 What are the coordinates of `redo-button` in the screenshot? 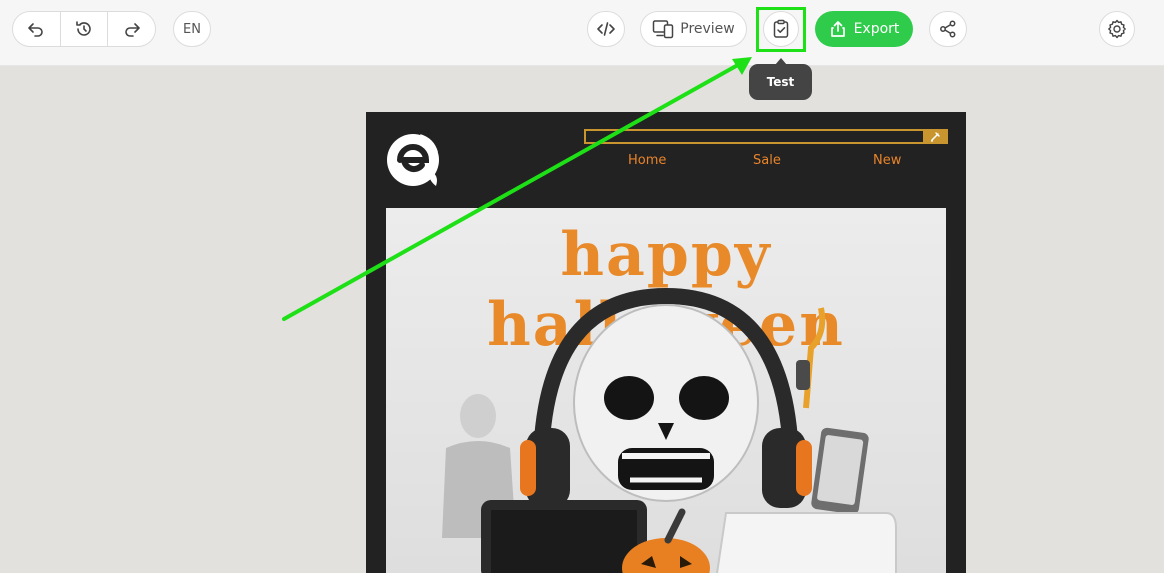 It's located at (131, 29).